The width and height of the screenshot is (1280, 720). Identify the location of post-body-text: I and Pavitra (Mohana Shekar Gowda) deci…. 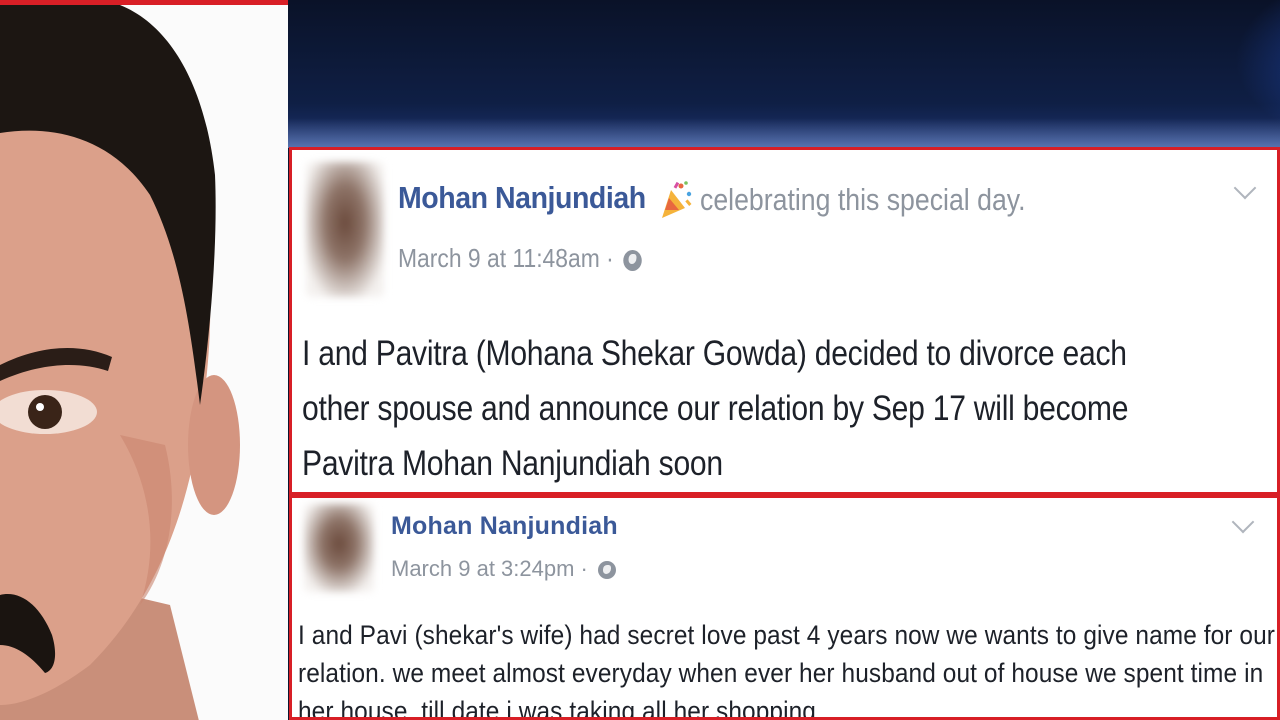
(715, 408).